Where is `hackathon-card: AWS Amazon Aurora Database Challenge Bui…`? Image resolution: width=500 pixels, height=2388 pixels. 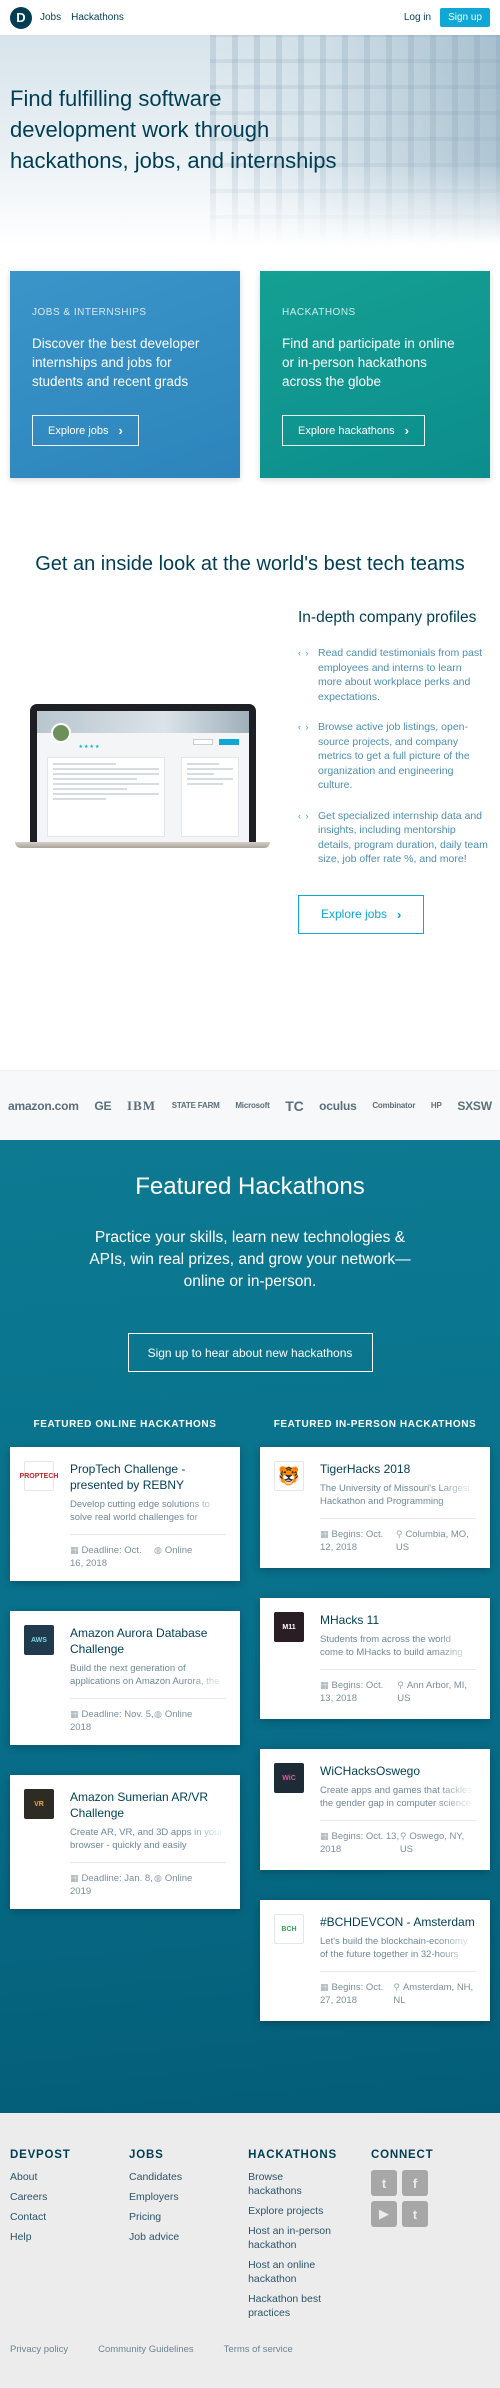
hackathon-card: AWS Amazon Aurora Database Challenge Bui… is located at coordinates (125, 1678).